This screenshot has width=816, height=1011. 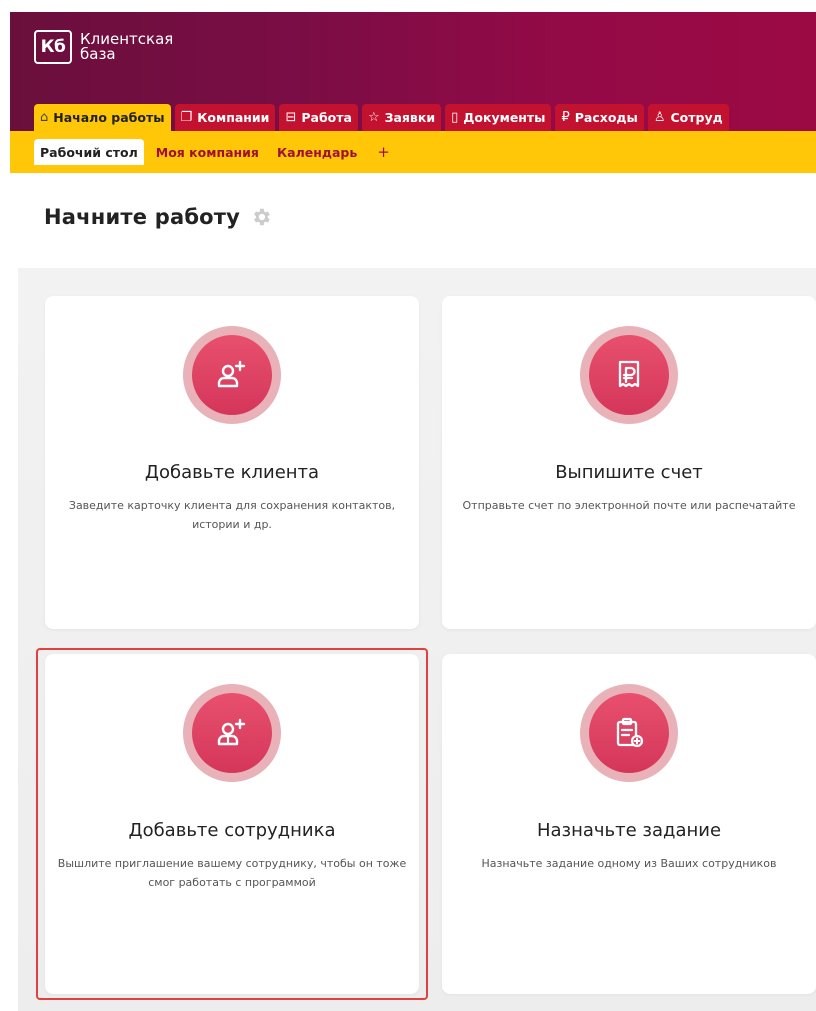 What do you see at coordinates (410, 117) in the screenshot?
I see `tab-label: Заявки` at bounding box center [410, 117].